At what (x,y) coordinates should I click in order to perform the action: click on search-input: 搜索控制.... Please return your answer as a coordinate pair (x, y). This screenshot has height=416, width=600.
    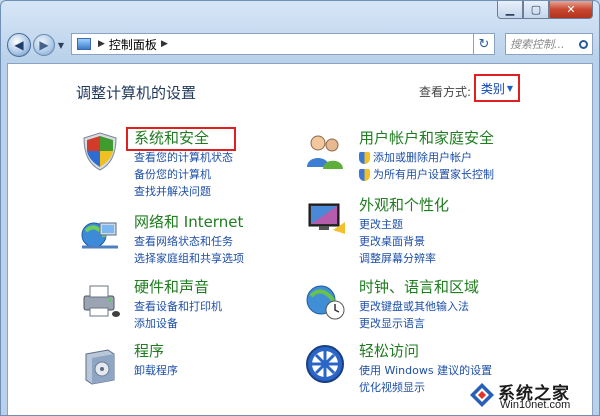
    Looking at the image, I should click on (549, 44).